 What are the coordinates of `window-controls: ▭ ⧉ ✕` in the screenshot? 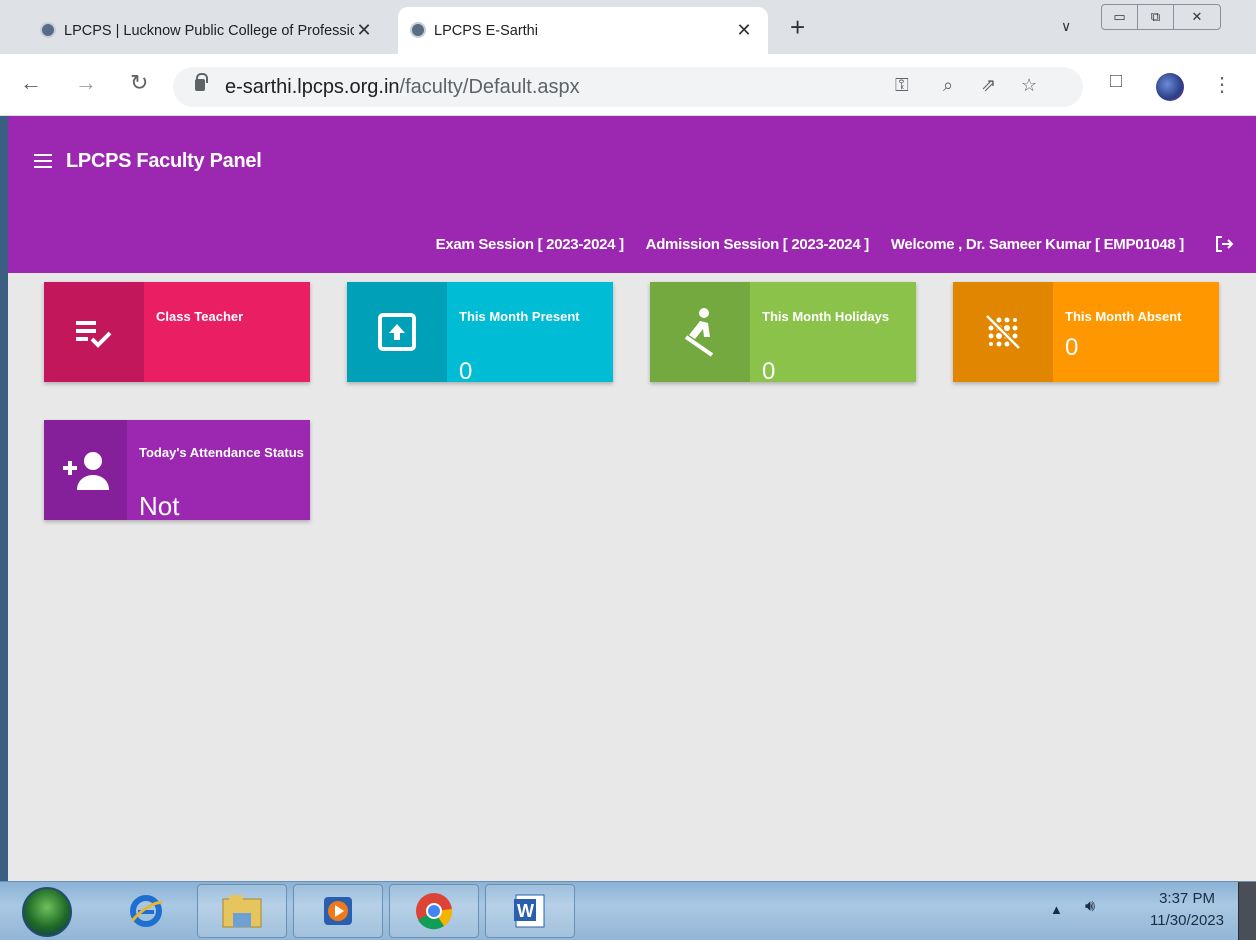 It's located at (1161, 17).